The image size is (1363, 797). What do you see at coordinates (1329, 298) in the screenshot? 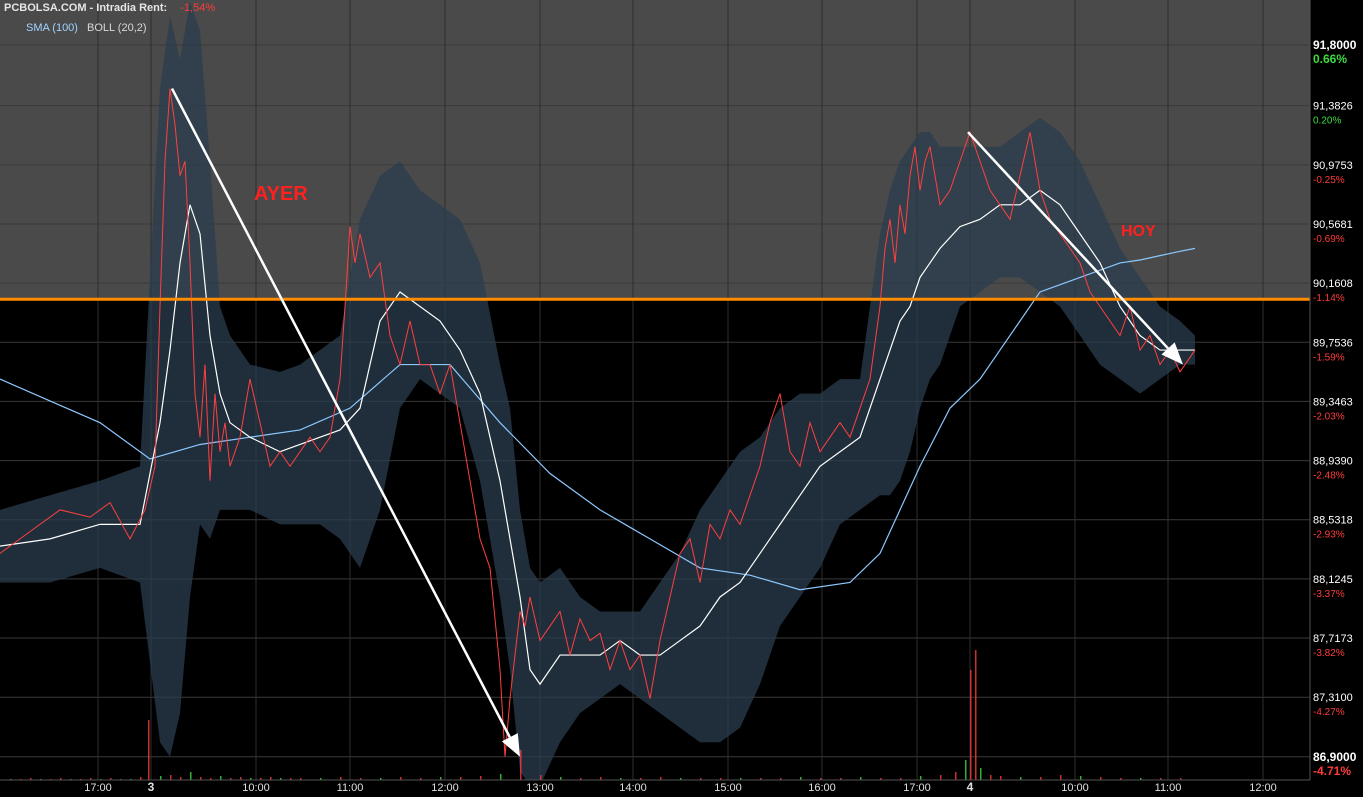
I see `y-tick-pct-4: -1.14%` at bounding box center [1329, 298].